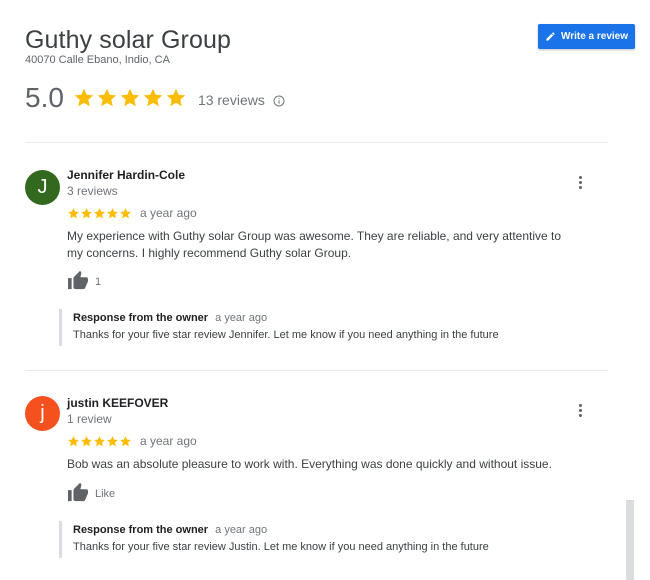 The height and width of the screenshot is (580, 650). What do you see at coordinates (91, 492) in the screenshot?
I see `like-button: Like` at bounding box center [91, 492].